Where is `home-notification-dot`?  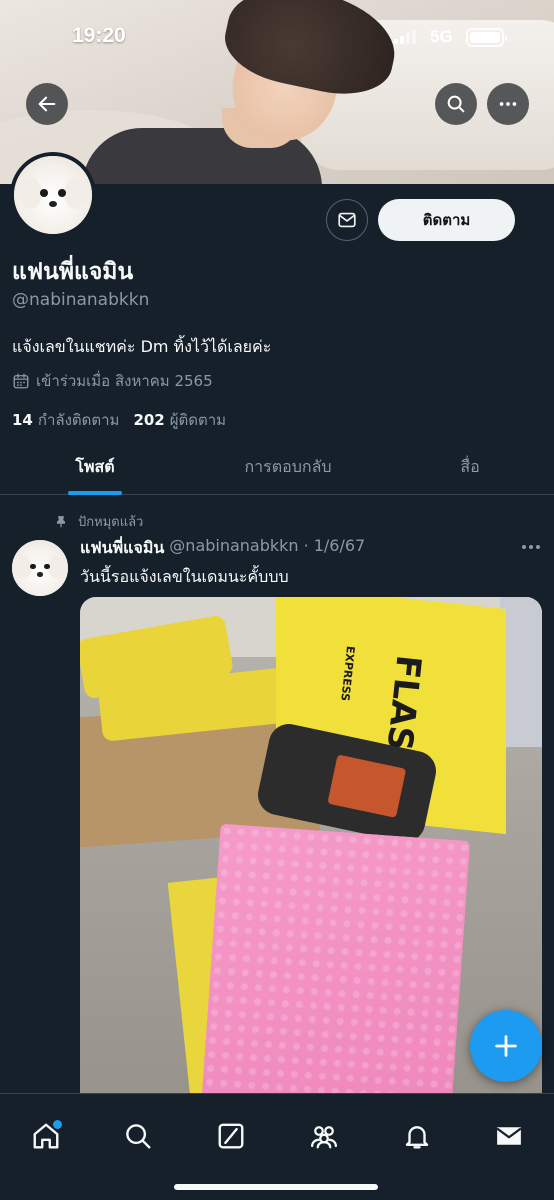 home-notification-dot is located at coordinates (57, 1124).